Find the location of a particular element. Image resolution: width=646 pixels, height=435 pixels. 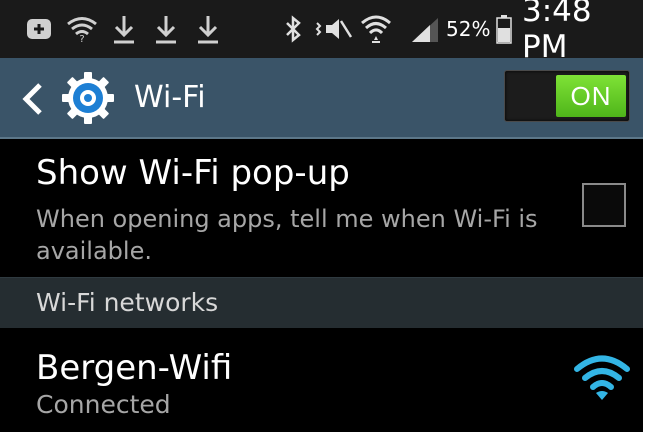

status-bar: ? 52% 3:48 PM is located at coordinates (321, 32).